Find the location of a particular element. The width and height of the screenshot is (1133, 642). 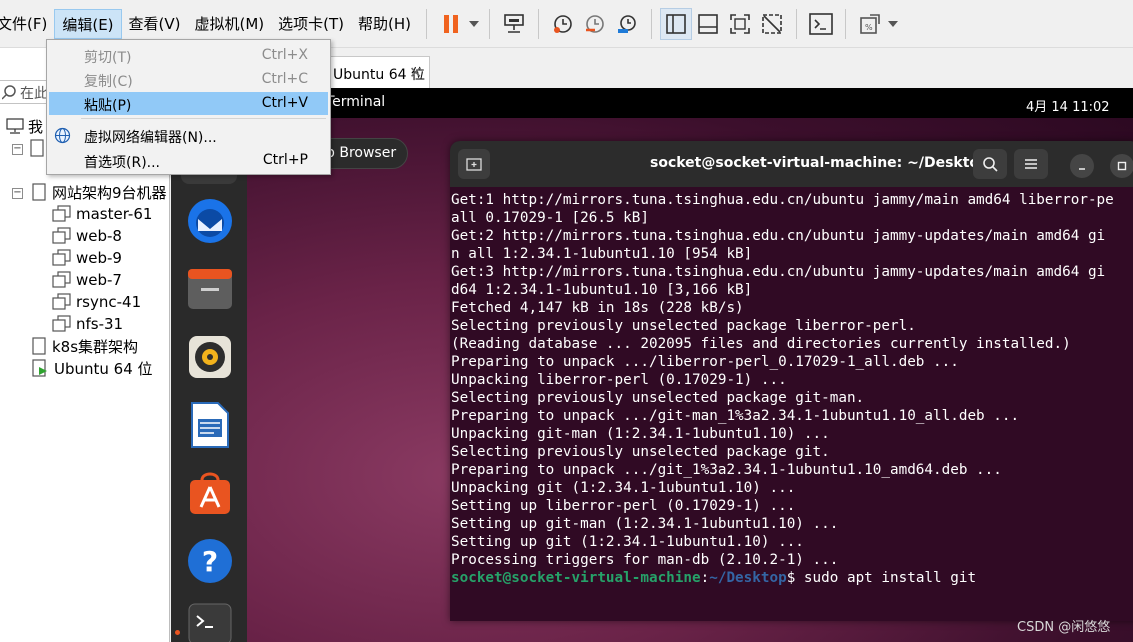

dock-libreoffice-writer is located at coordinates (210, 425).